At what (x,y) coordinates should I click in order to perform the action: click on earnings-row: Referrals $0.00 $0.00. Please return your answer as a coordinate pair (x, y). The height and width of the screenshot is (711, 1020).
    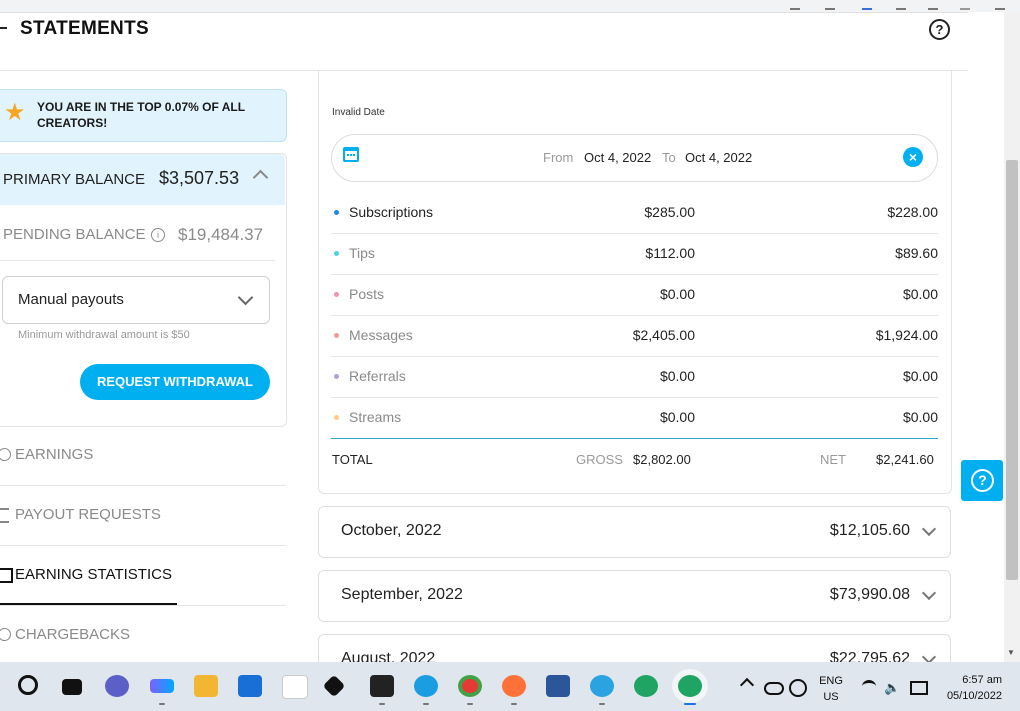
    Looking at the image, I should click on (634, 377).